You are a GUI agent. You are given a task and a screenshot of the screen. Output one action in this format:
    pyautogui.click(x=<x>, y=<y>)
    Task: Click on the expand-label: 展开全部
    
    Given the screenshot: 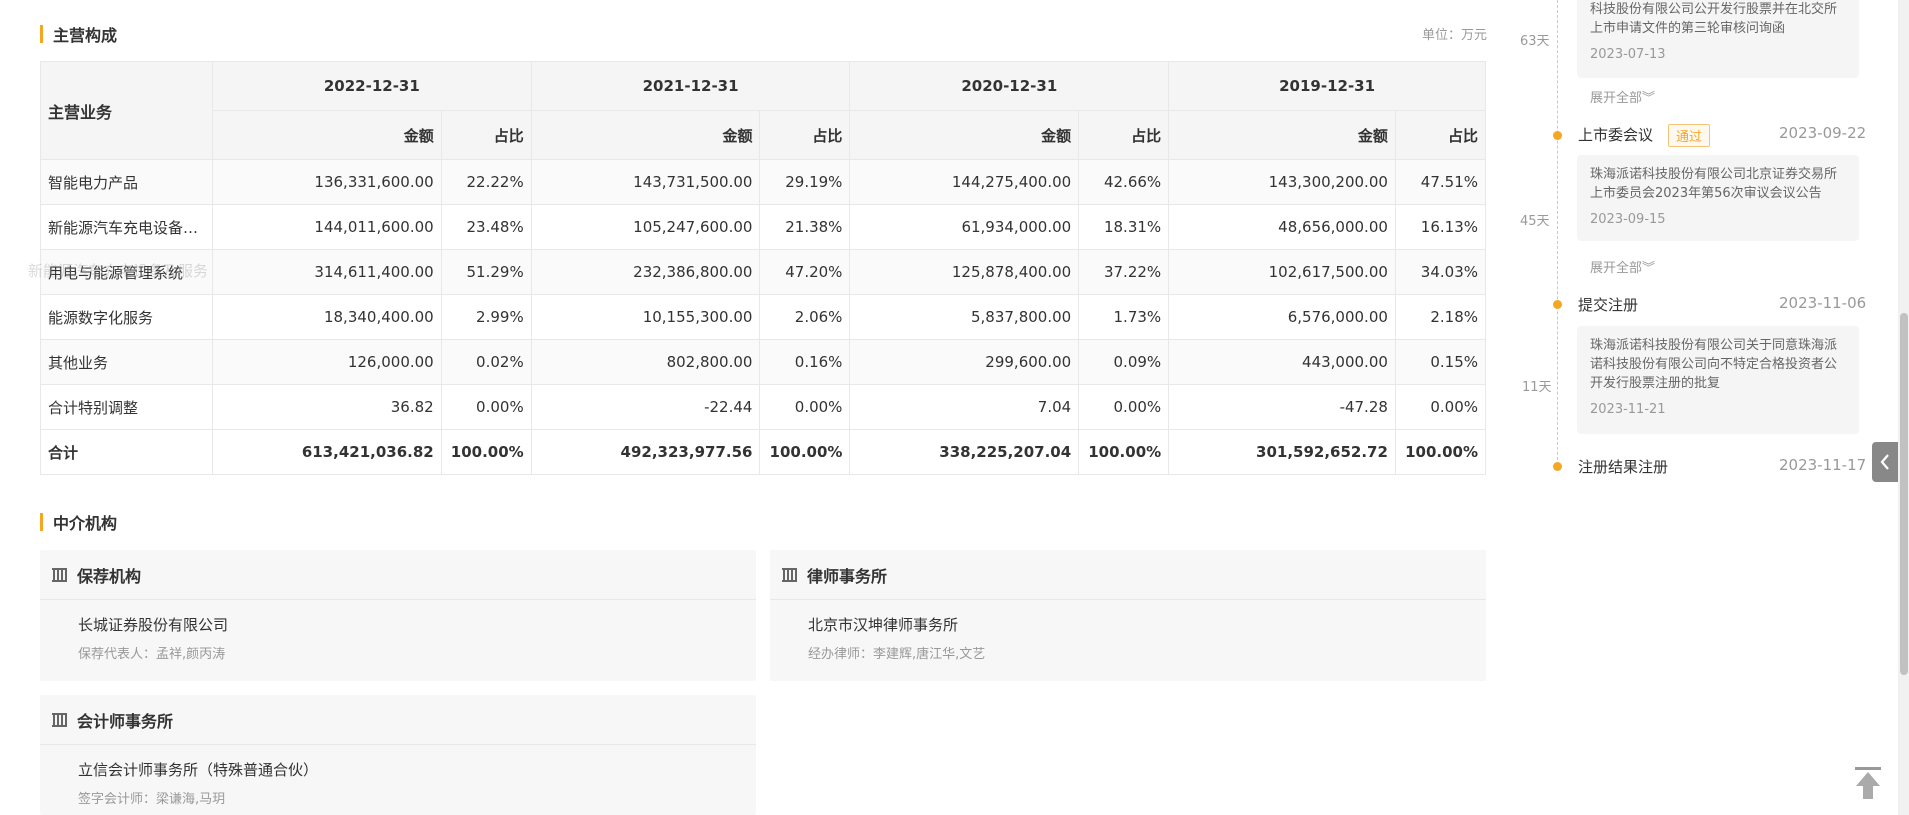 What is the action you would take?
    pyautogui.click(x=1616, y=268)
    